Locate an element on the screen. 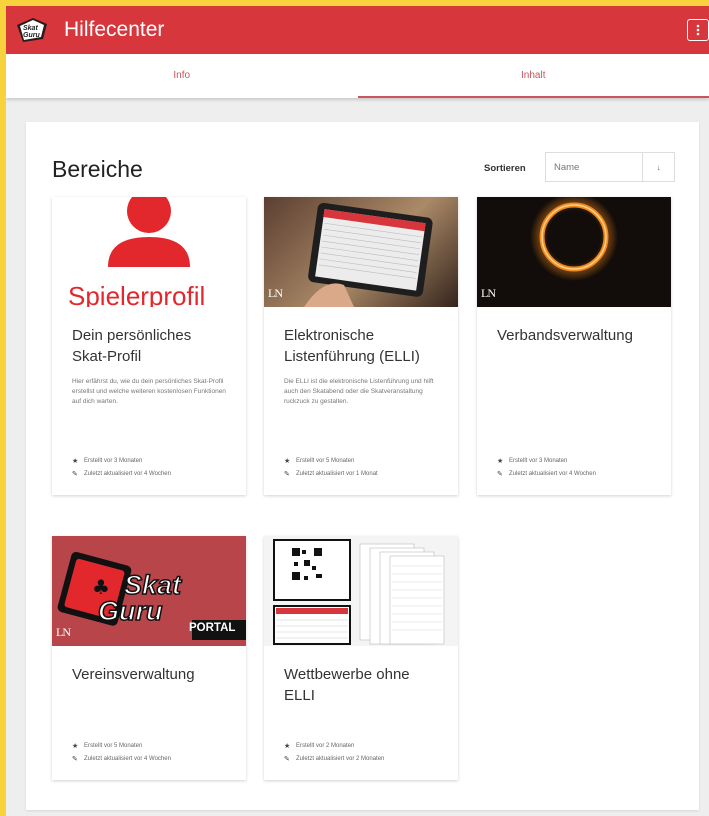 The width and height of the screenshot is (709, 816). sort-select: Name ↓ is located at coordinates (610, 167).